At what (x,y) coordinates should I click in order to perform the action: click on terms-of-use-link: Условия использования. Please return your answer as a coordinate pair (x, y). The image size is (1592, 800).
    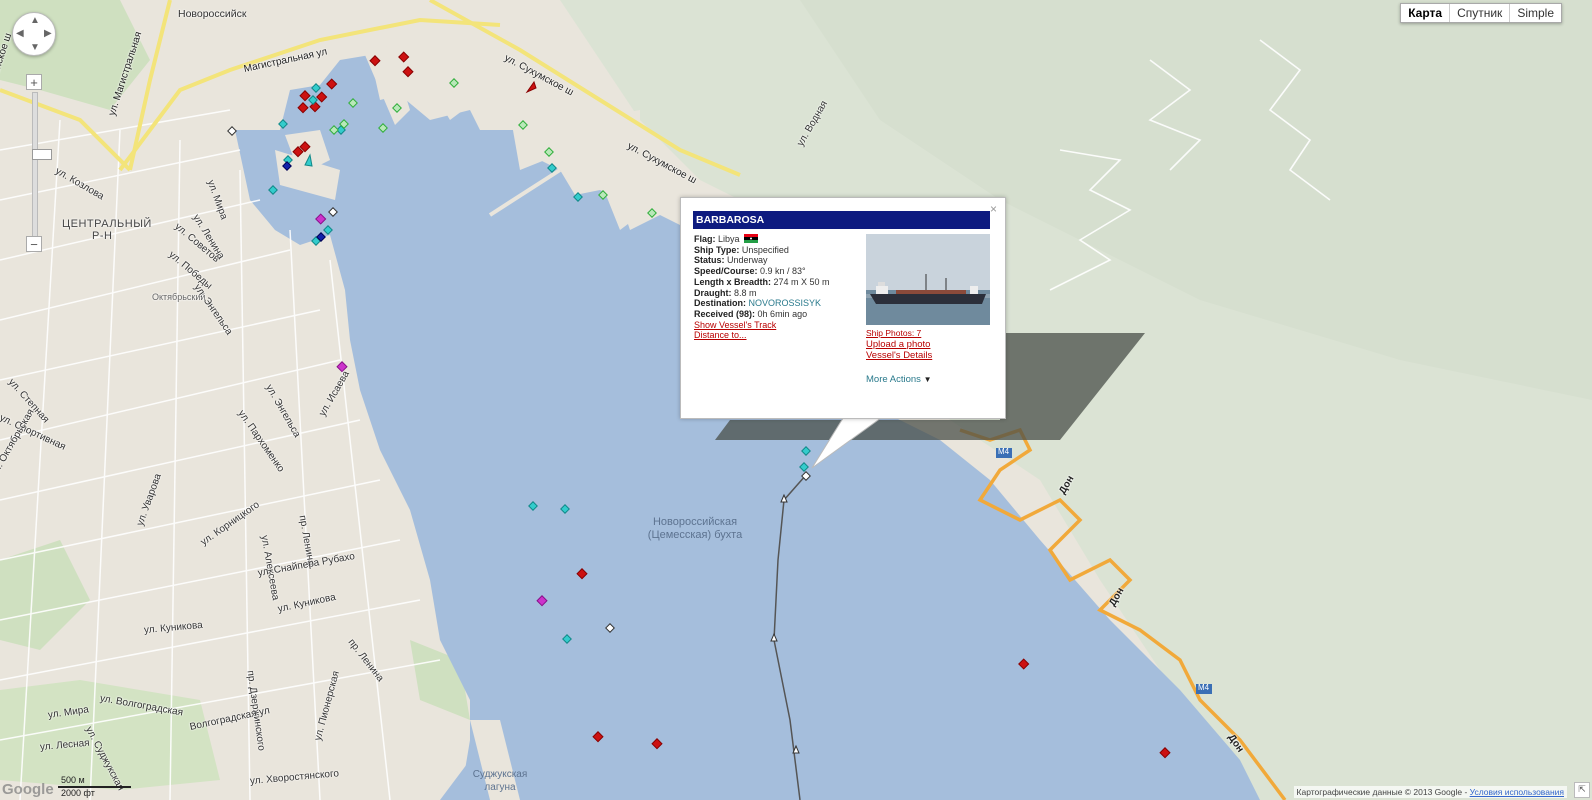
    Looking at the image, I should click on (1517, 792).